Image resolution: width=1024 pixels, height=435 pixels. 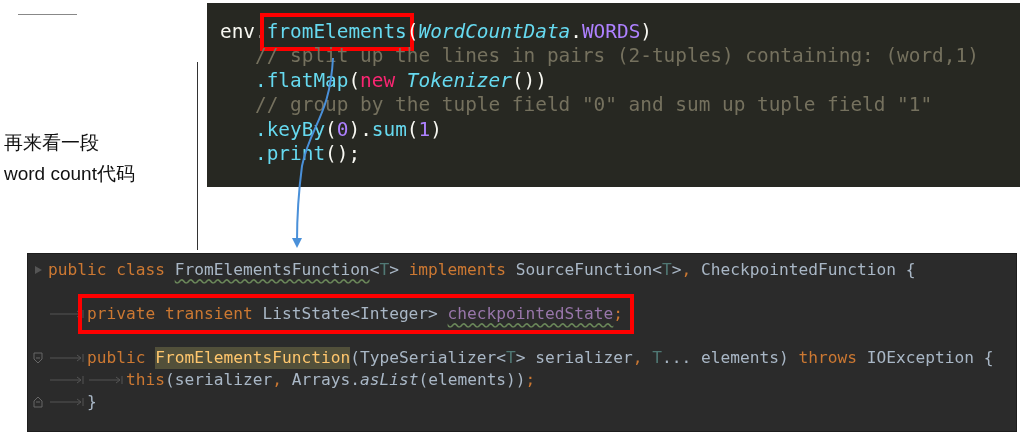 I want to click on code-token: checkpointedState, so click(x=530, y=314).